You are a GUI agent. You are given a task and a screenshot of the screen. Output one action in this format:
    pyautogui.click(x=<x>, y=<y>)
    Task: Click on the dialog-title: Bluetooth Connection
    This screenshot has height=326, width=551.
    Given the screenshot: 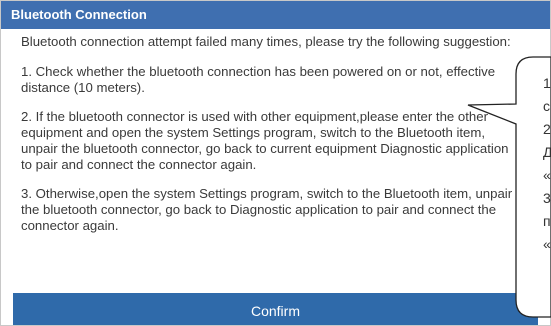 What is the action you would take?
    pyautogui.click(x=275, y=15)
    